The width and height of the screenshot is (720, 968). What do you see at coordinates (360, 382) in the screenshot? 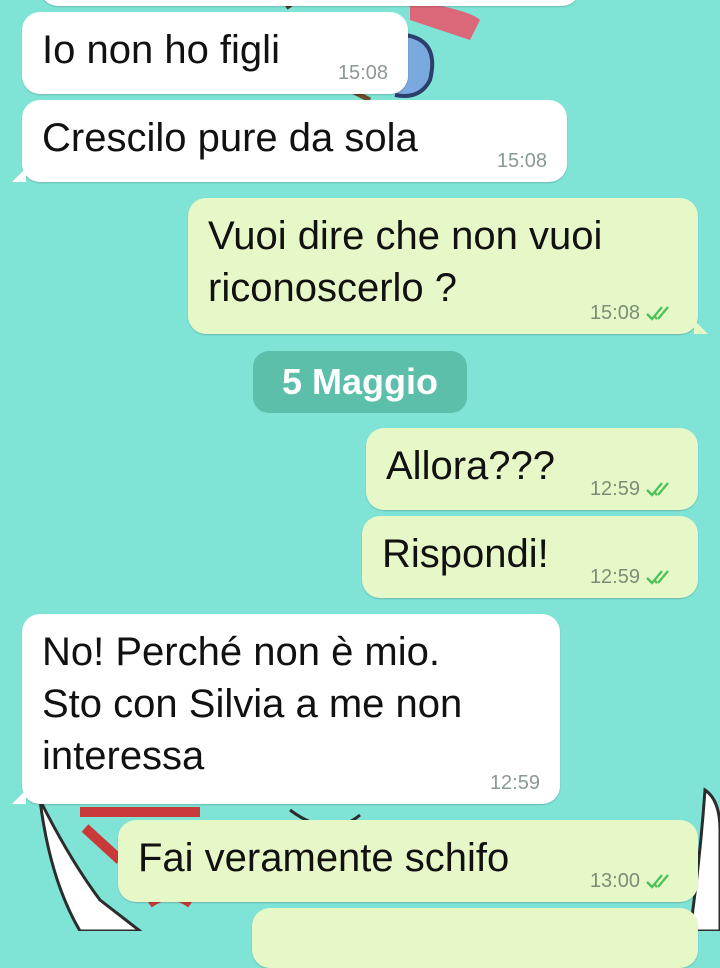
I see `date-separator: 5 Maggio` at bounding box center [360, 382].